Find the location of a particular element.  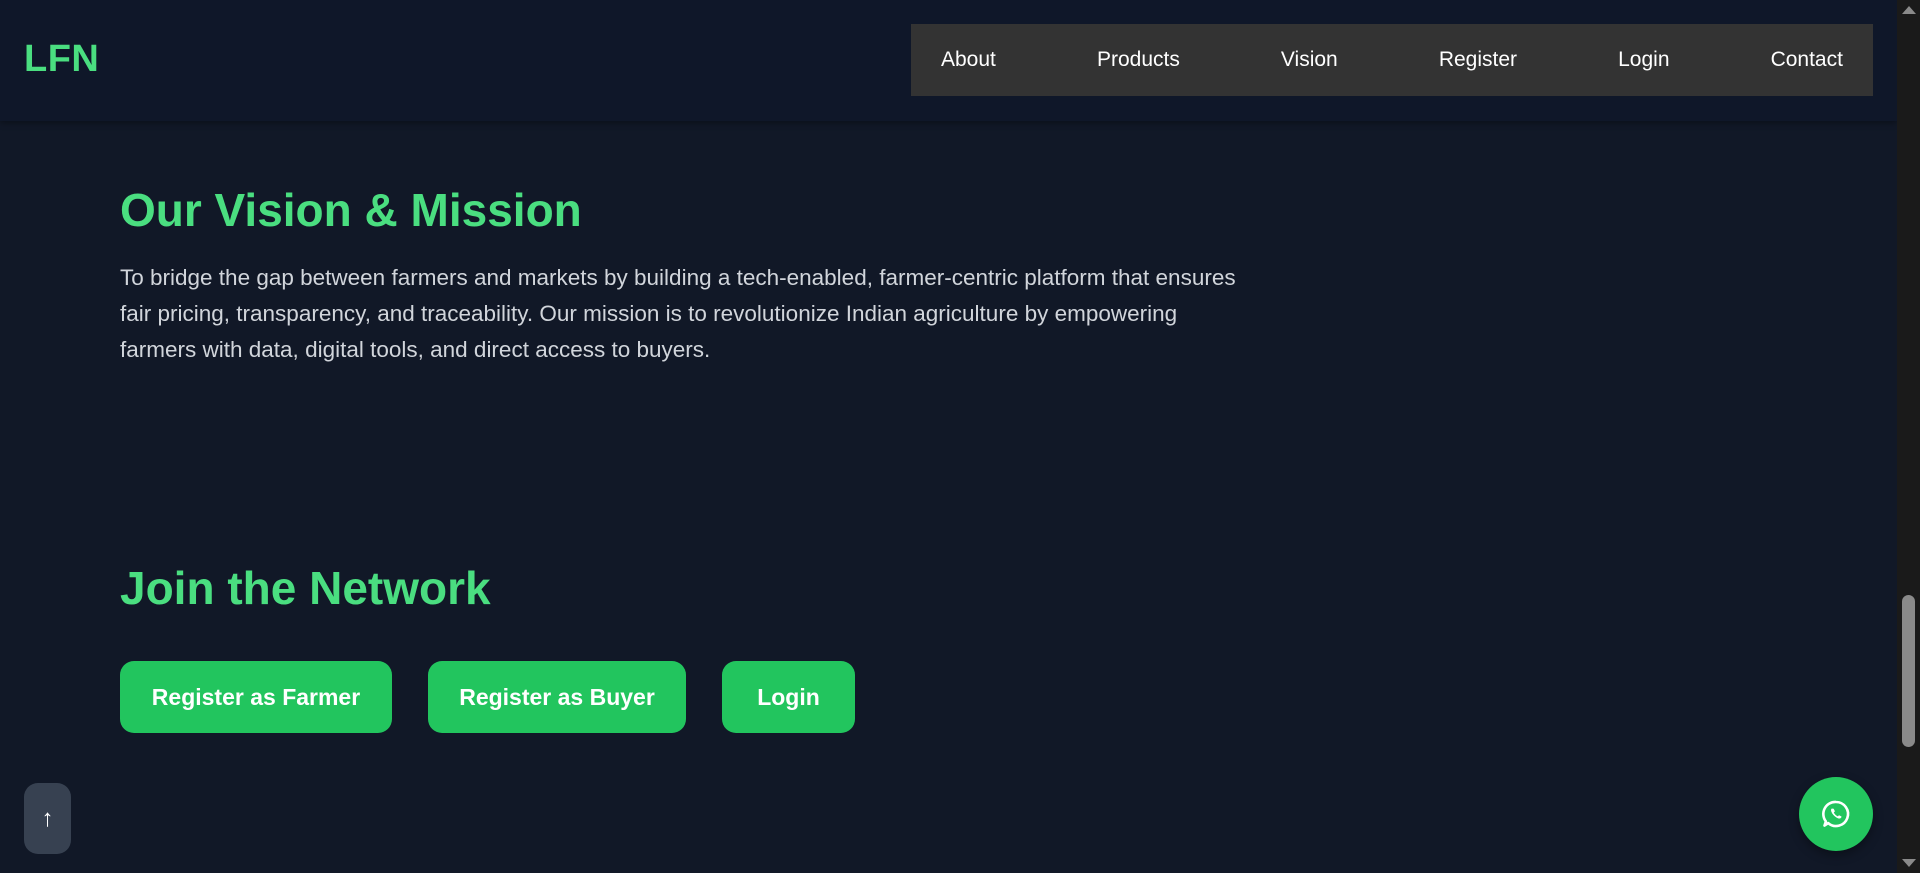

register-farmer-button: Register as Farmer is located at coordinates (256, 697).